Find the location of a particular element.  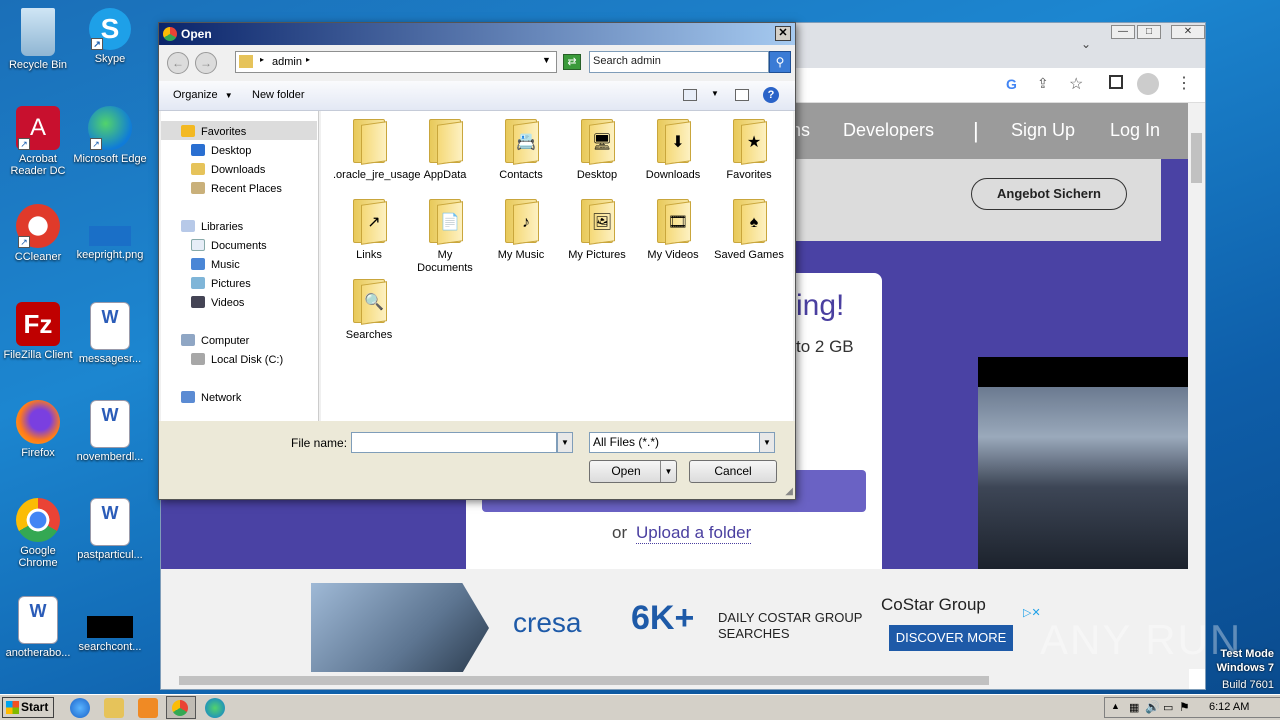

nav-sign-up: Sign Up is located at coordinates (1043, 130).